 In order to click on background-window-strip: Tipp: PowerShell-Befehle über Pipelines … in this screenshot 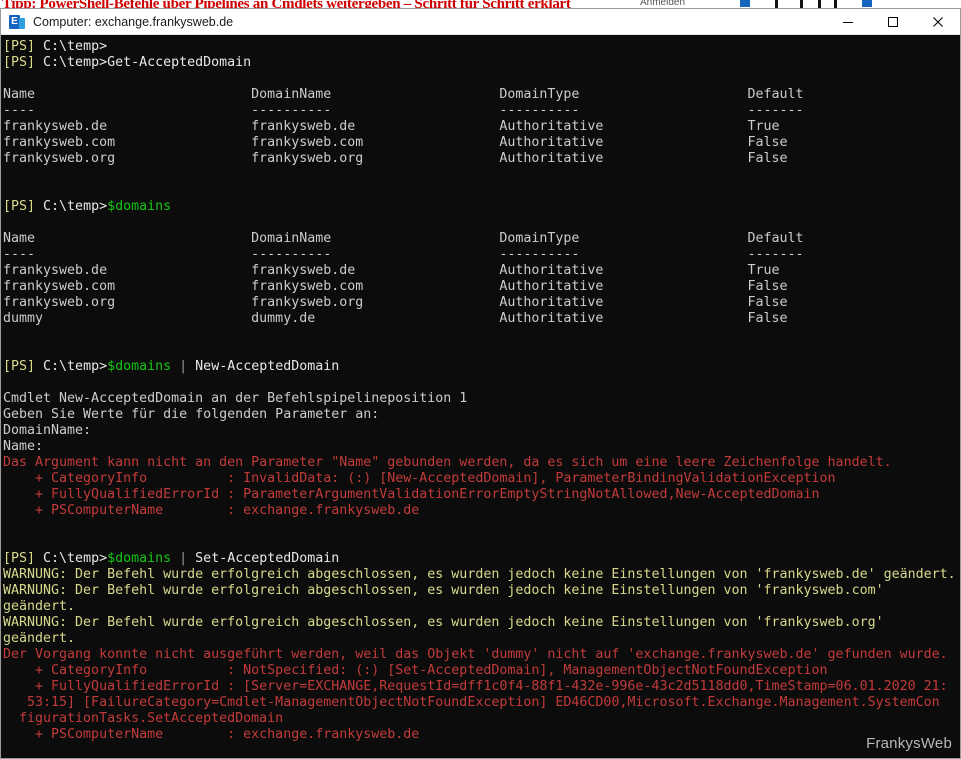, I will do `click(480, 4)`.